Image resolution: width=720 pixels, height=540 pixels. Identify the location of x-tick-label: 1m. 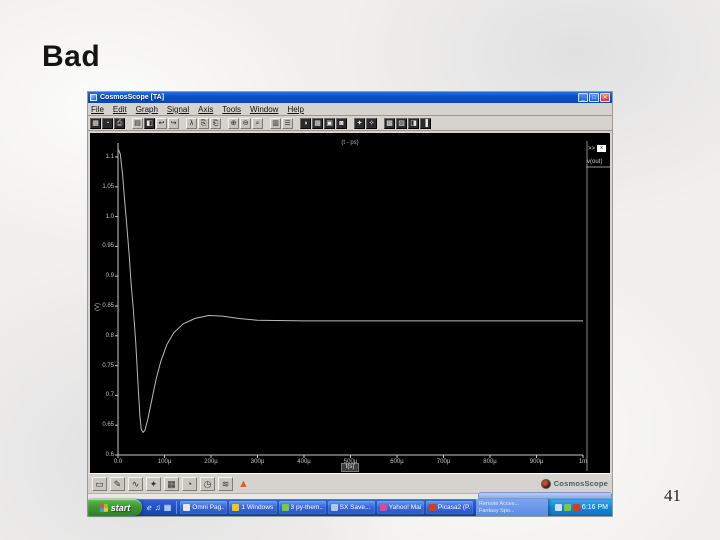
(583, 462).